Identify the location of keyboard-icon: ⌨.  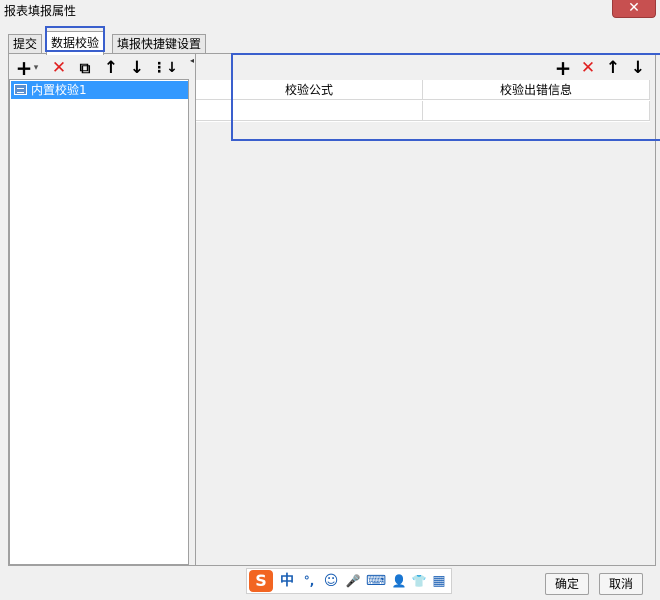
(376, 581).